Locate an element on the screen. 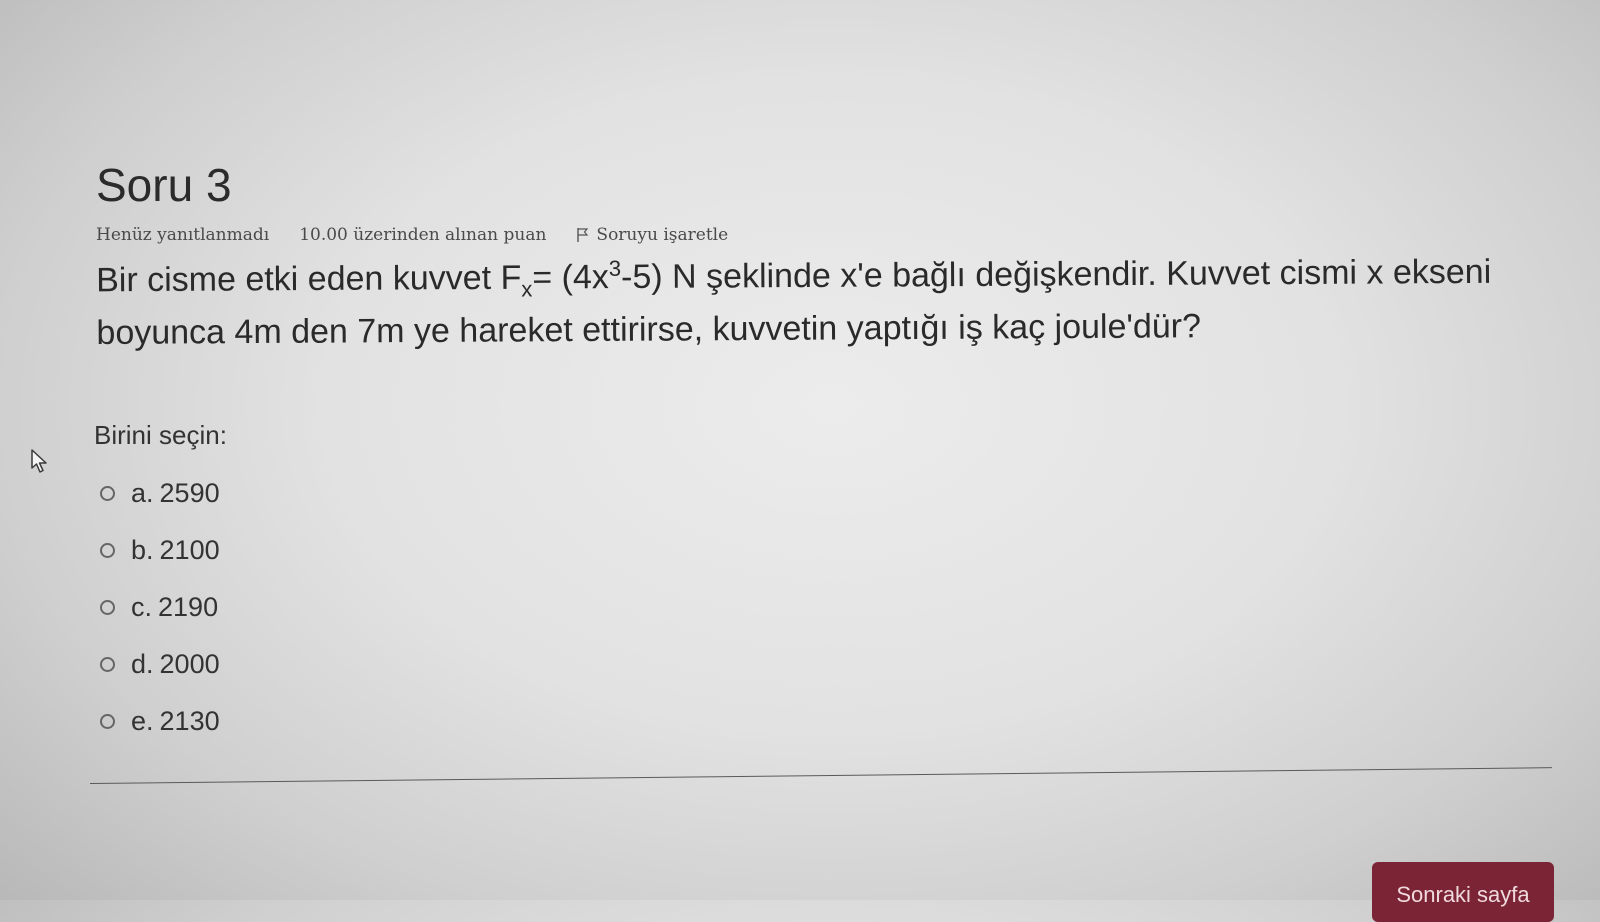 This screenshot has width=1600, height=922. option-value: 2190 is located at coordinates (188, 607).